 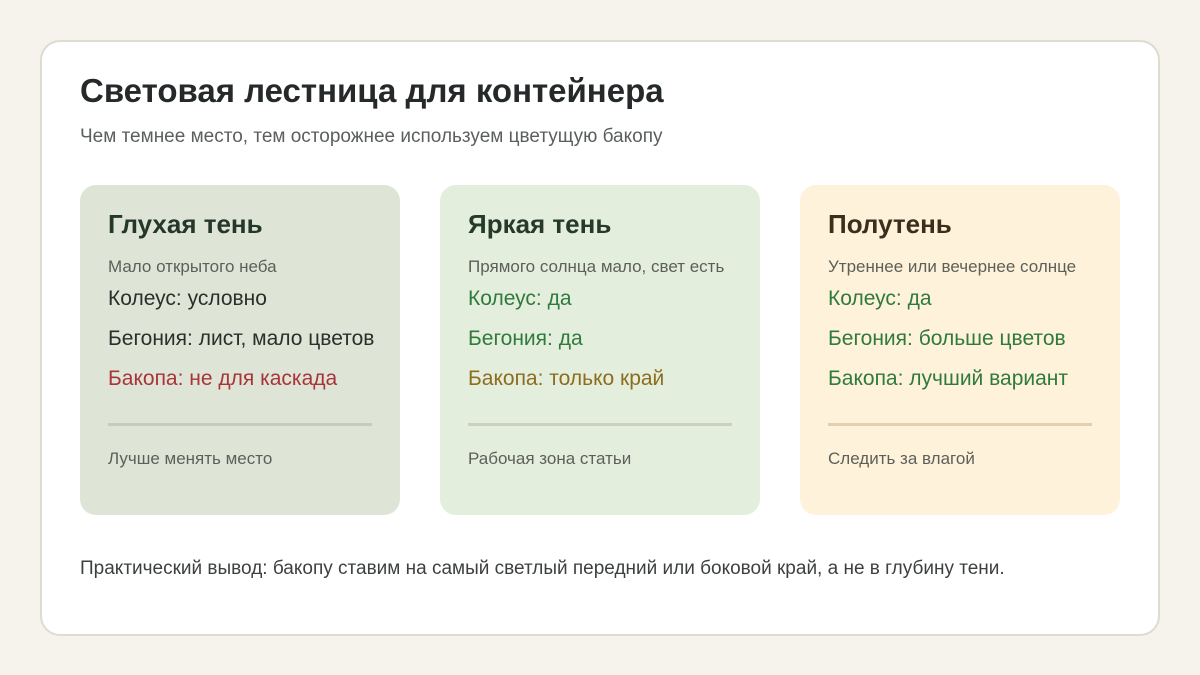 What do you see at coordinates (550, 458) in the screenshot?
I see `card-note: Рабочая зона статьи` at bounding box center [550, 458].